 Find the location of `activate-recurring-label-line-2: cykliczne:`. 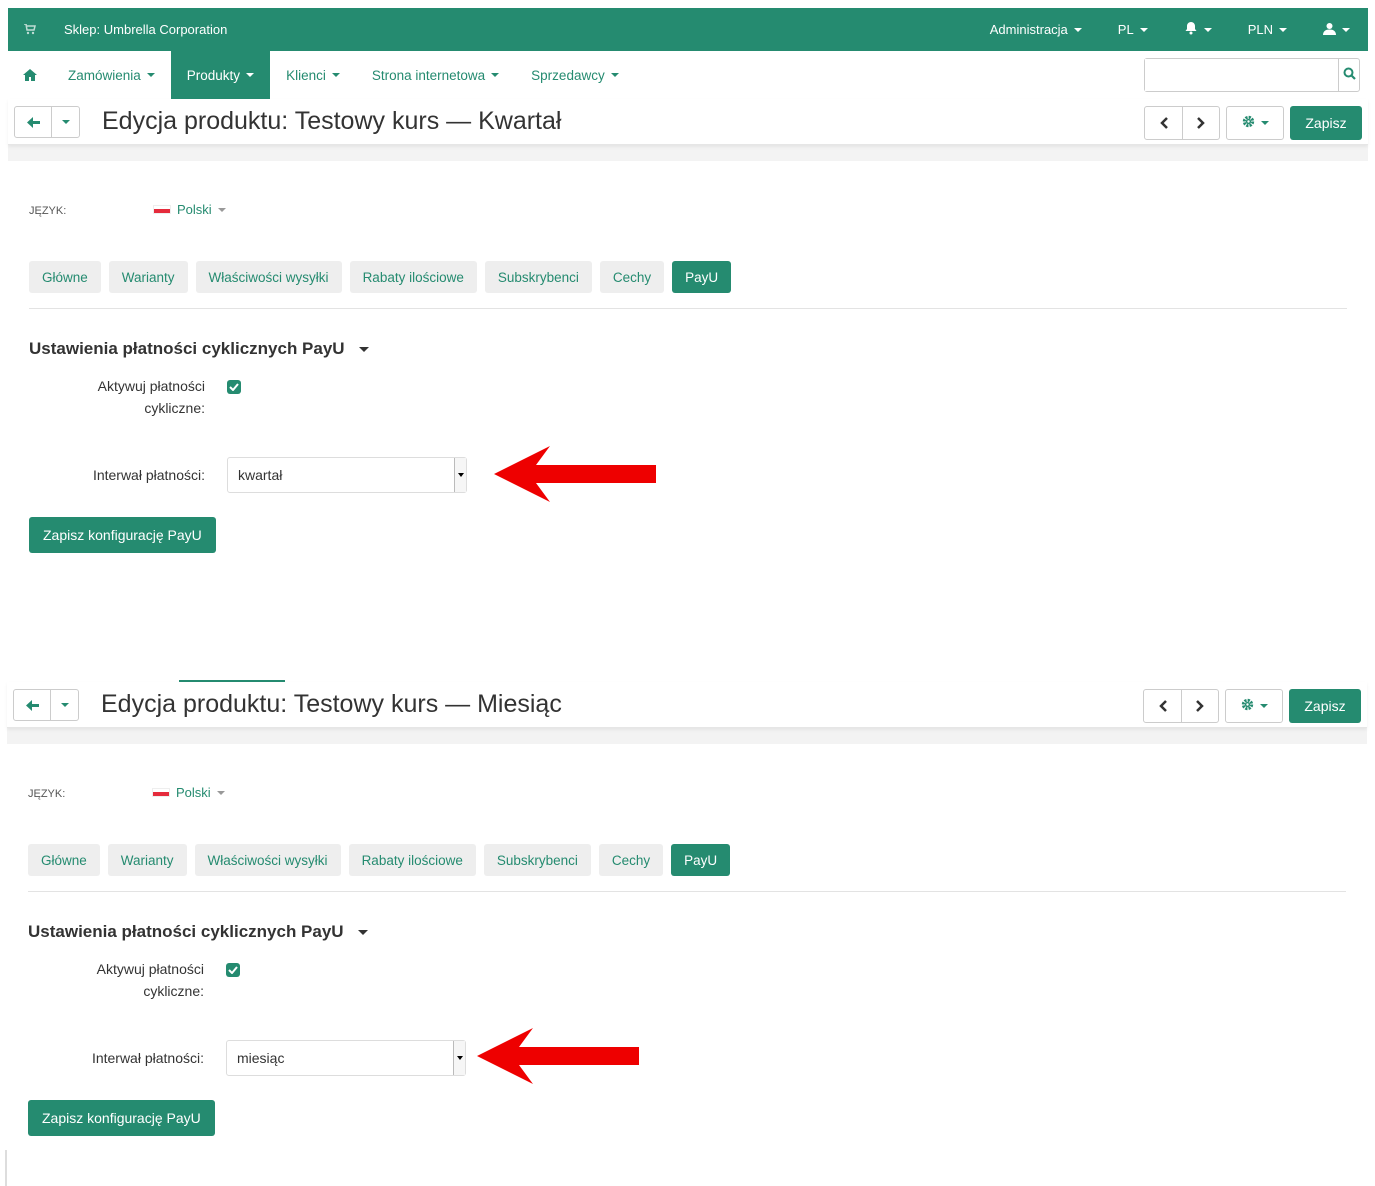

activate-recurring-label-line-2: cykliczne: is located at coordinates (173, 991).